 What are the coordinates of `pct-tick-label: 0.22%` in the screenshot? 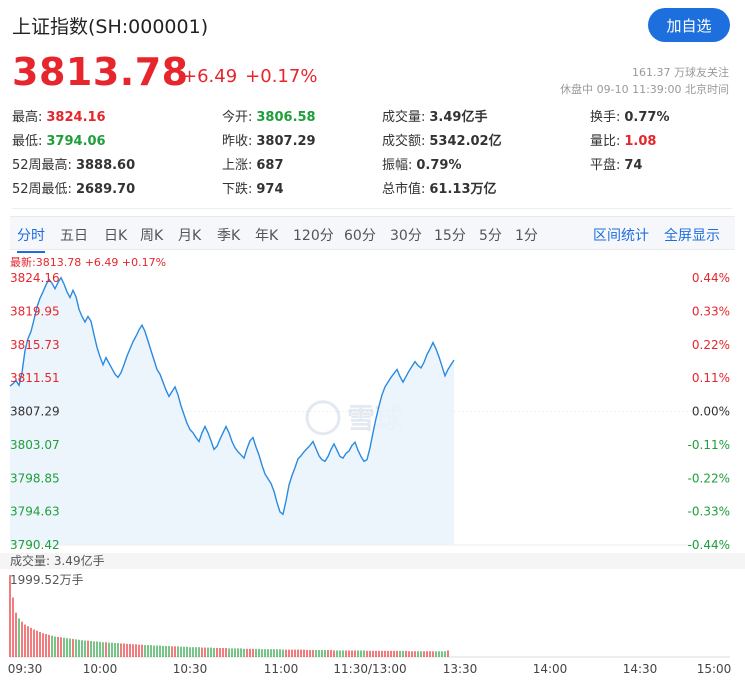 It's located at (711, 345).